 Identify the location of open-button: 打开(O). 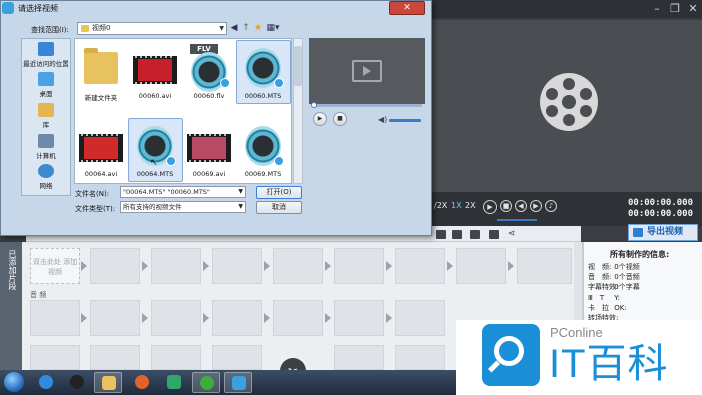
(279, 192).